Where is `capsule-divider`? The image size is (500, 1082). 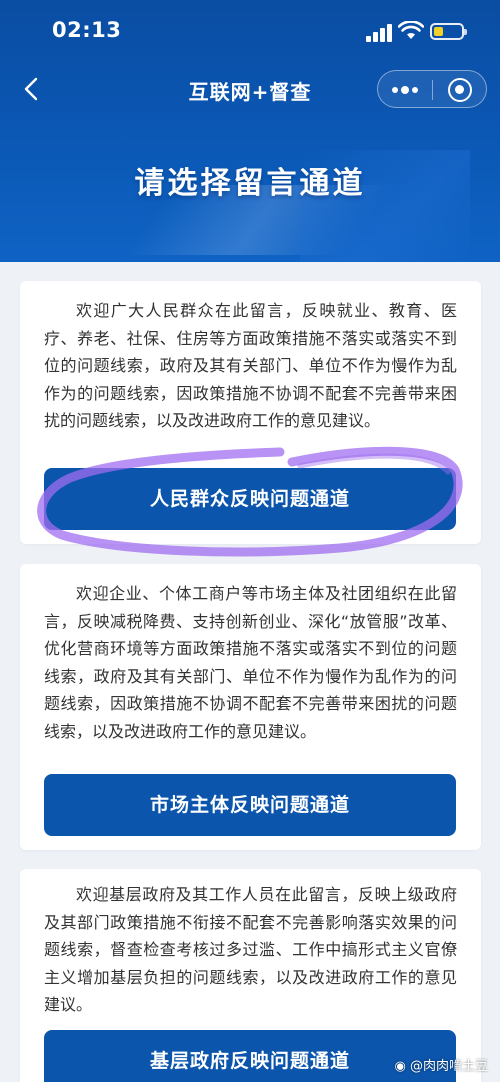 capsule-divider is located at coordinates (432, 90).